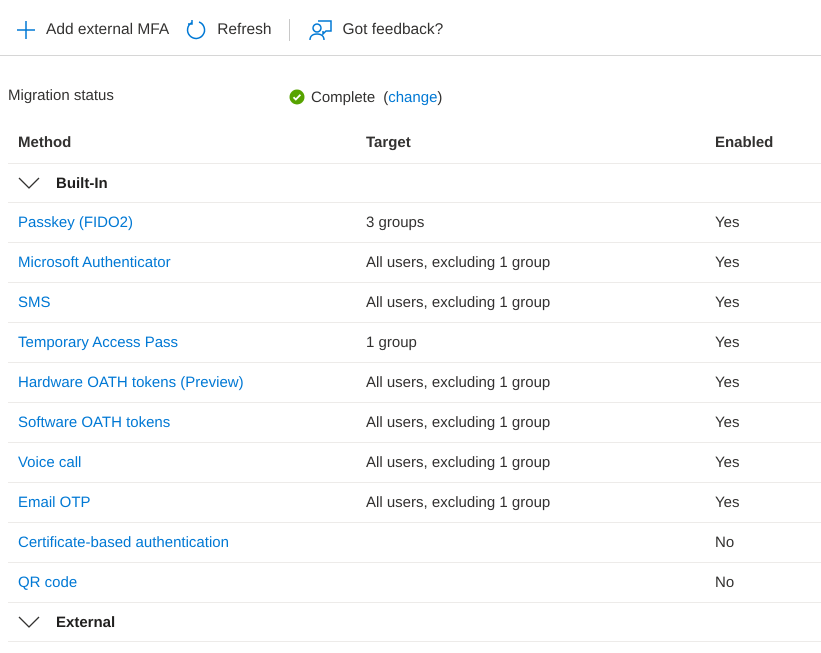 This screenshot has width=821, height=653. Describe the element at coordinates (76, 222) in the screenshot. I see `method-link: Passkey (FIDO2)` at that location.